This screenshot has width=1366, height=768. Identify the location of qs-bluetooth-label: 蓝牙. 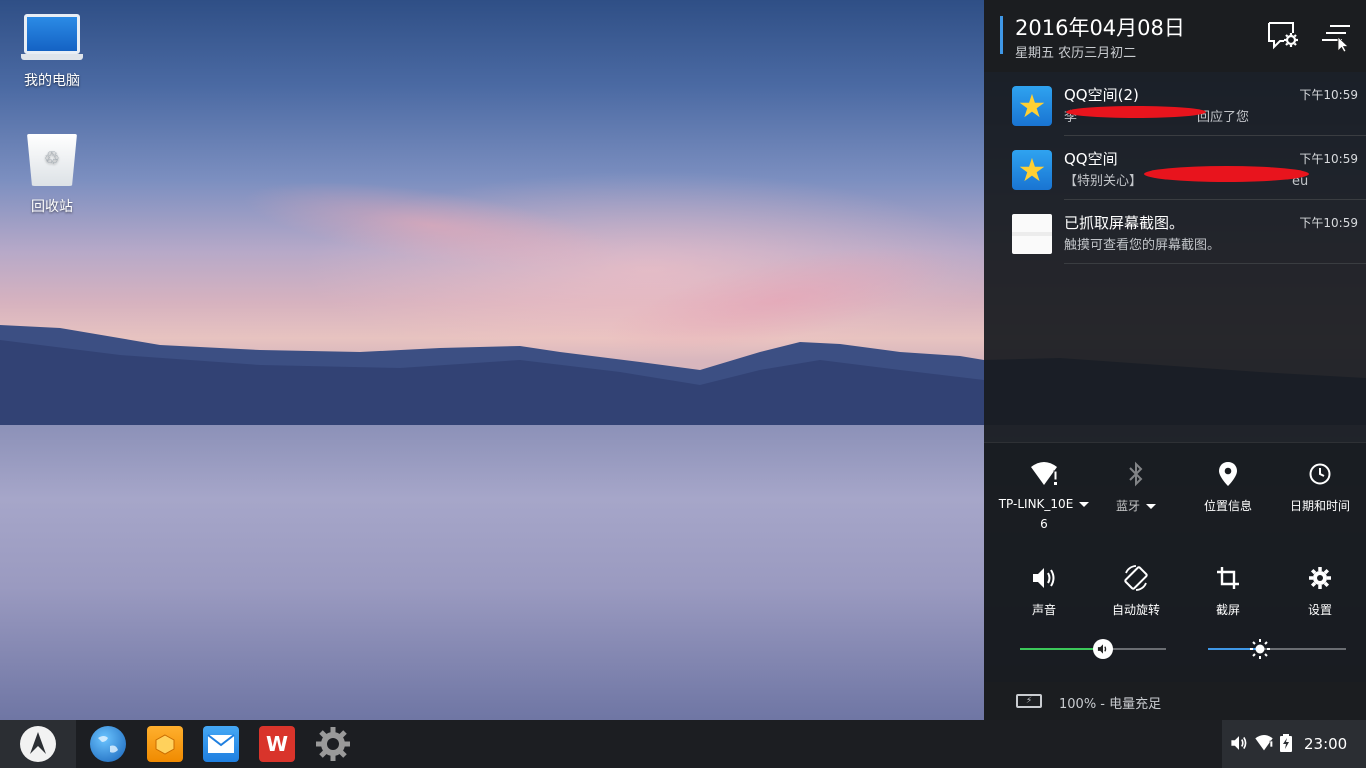
(1127, 506).